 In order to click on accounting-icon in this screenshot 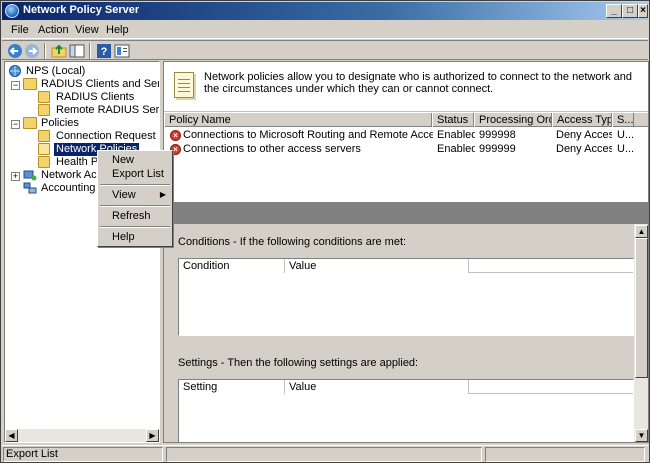, I will do `click(30, 188)`.